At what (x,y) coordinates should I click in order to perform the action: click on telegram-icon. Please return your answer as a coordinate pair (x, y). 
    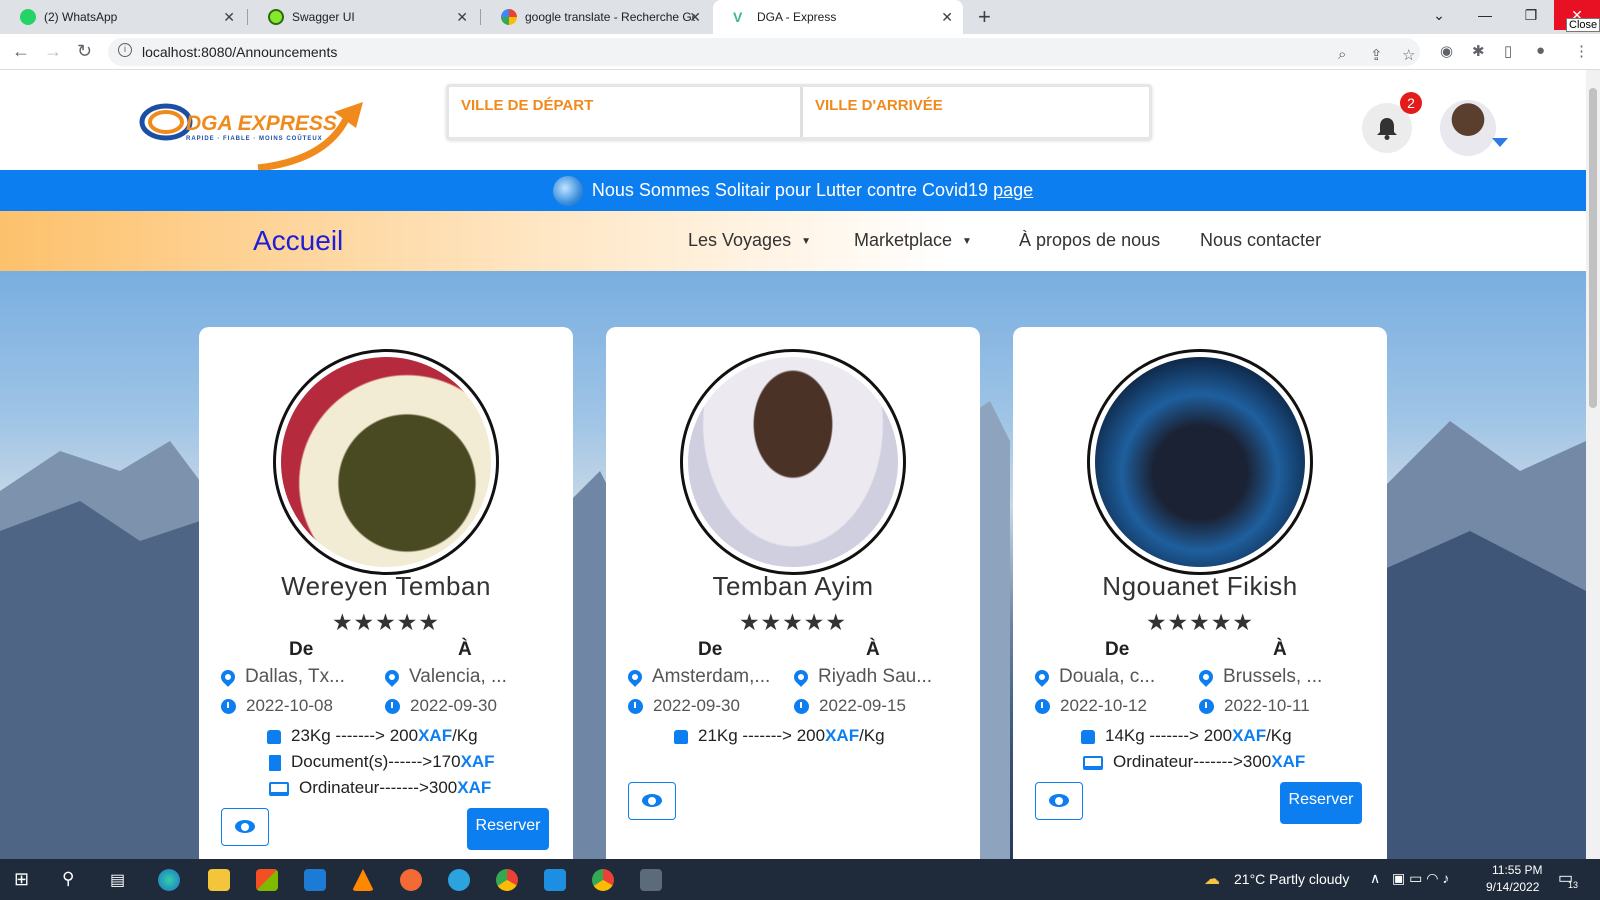
    Looking at the image, I should click on (459, 880).